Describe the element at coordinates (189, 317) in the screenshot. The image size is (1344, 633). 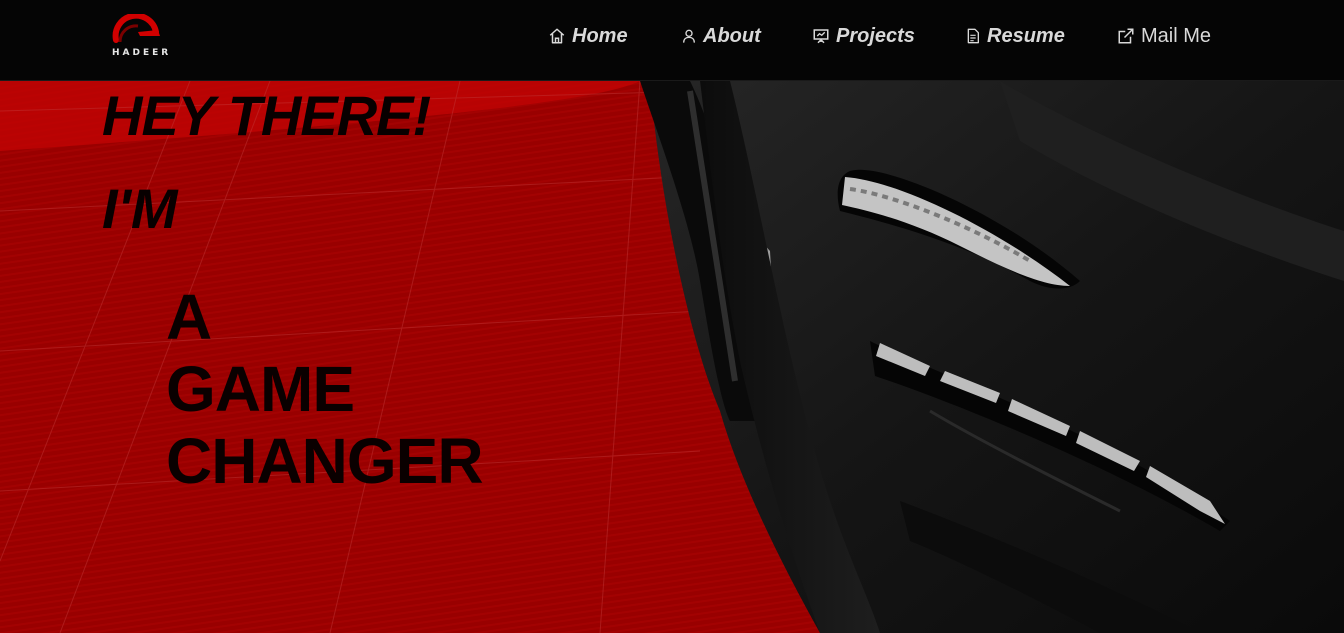
I see `tagline-line-1: A` at that location.